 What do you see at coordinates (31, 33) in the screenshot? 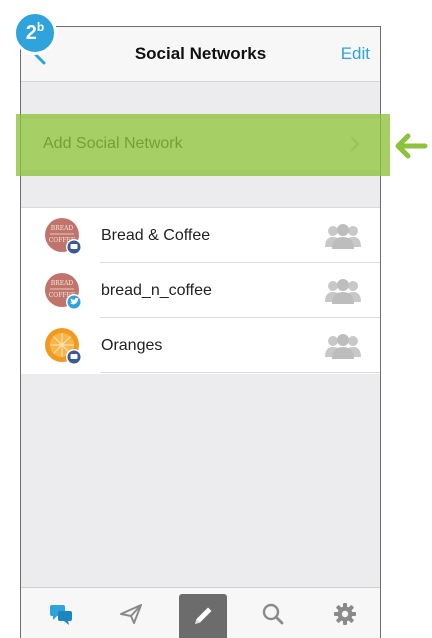
I see `step-number: 2` at bounding box center [31, 33].